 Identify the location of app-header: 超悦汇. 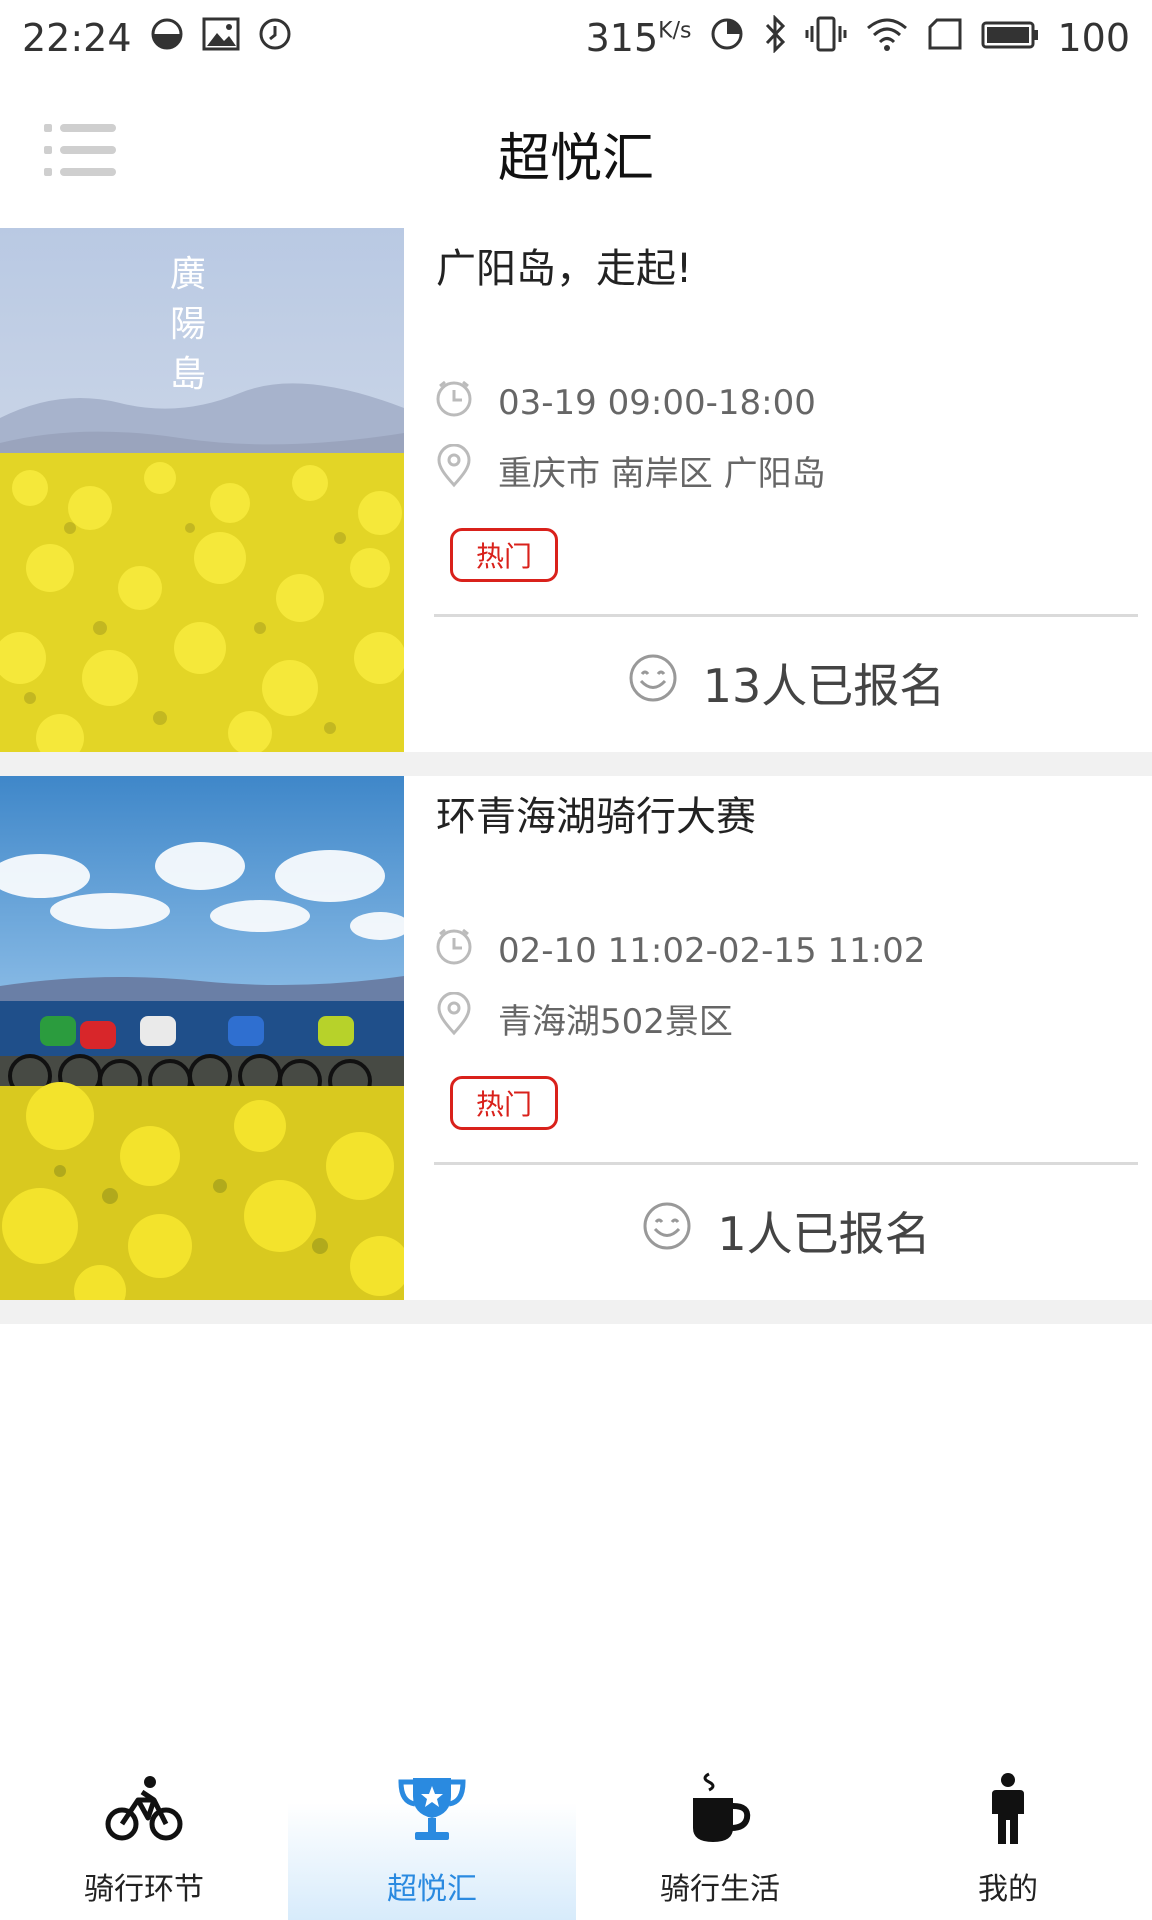
(576, 152).